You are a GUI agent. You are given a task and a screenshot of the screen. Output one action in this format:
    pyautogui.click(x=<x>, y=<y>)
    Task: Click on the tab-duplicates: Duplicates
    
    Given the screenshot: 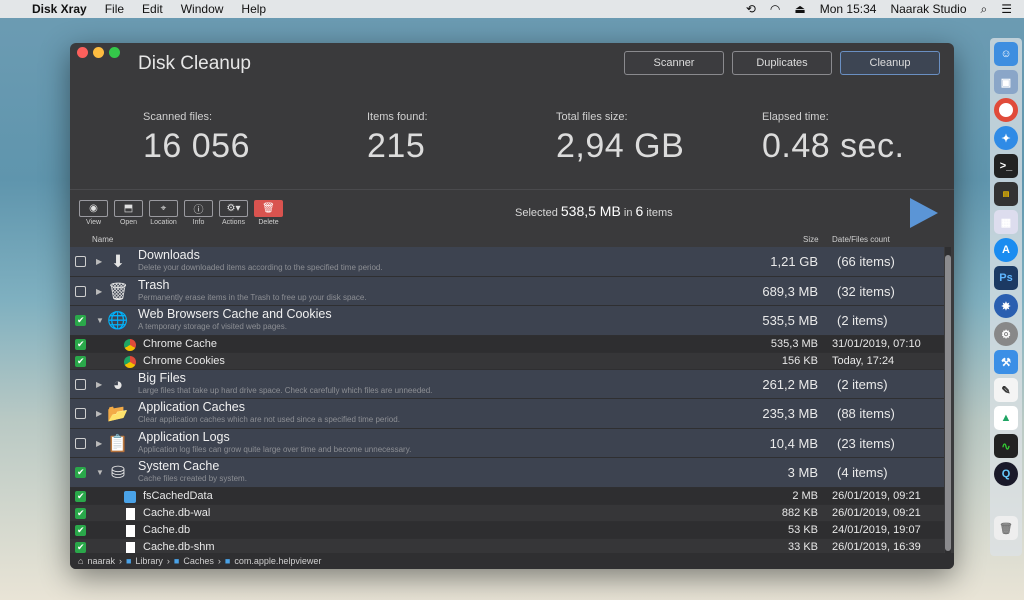 What is the action you would take?
    pyautogui.click(x=782, y=63)
    